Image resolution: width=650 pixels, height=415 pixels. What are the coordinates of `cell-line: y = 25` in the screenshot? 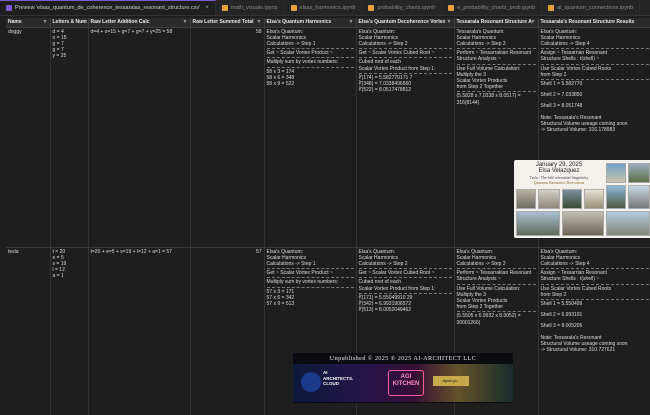 It's located at (59, 56).